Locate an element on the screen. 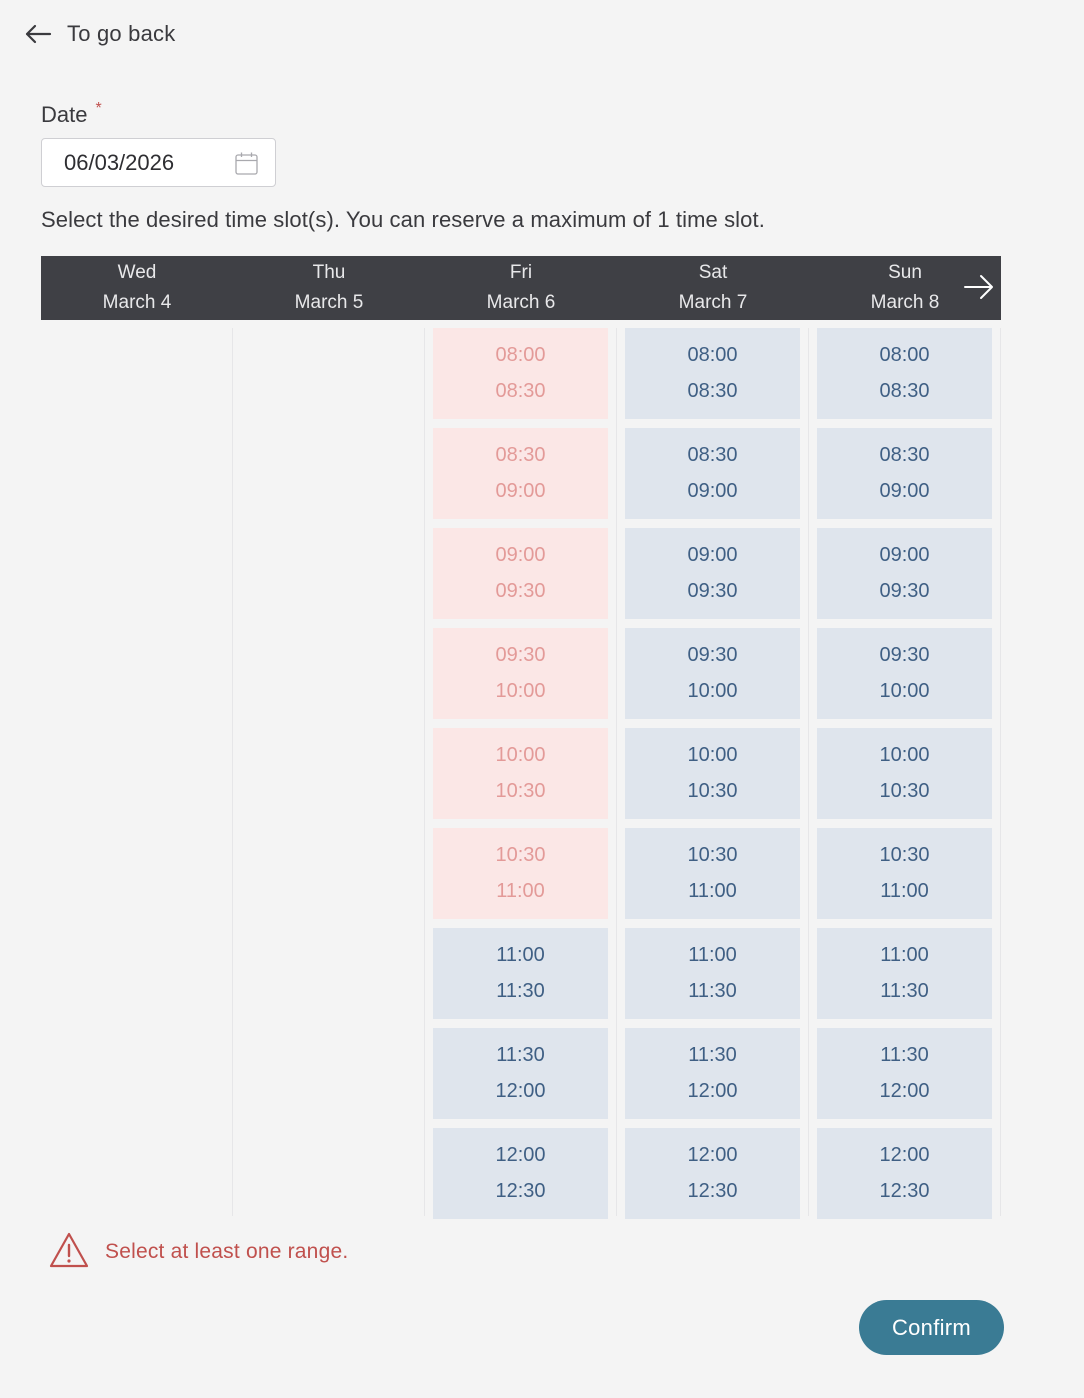 Image resolution: width=1084 pixels, height=1398 pixels. time-slot-sun: 09:00 09:30 is located at coordinates (904, 573).